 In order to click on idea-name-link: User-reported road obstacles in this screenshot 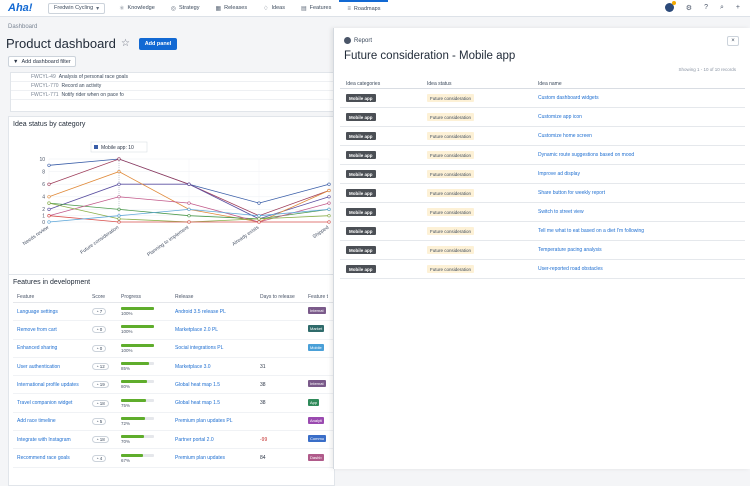, I will do `click(638, 269)`.